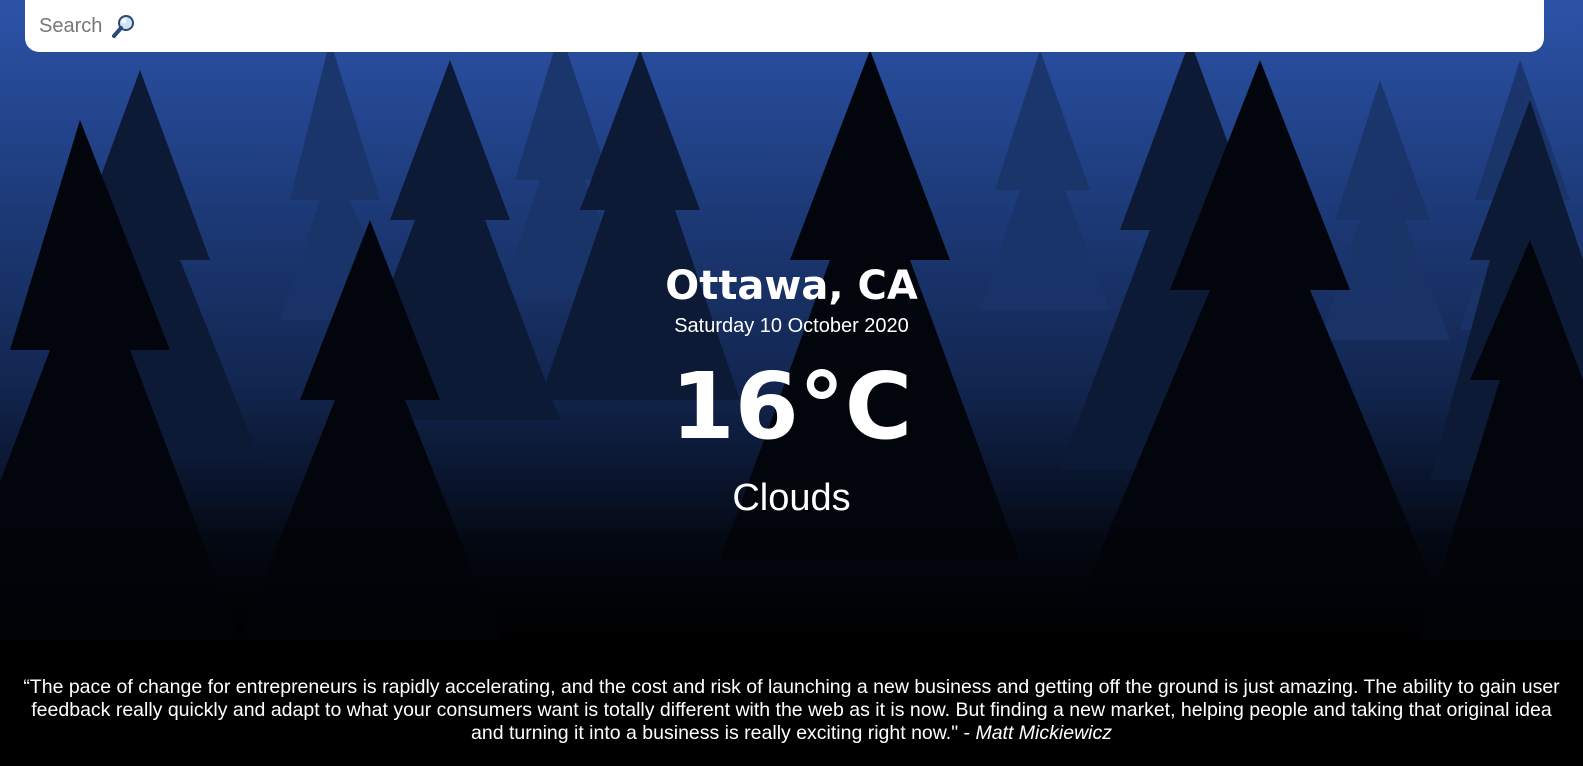  What do you see at coordinates (791, 498) in the screenshot?
I see `weather-condition: Clouds` at bounding box center [791, 498].